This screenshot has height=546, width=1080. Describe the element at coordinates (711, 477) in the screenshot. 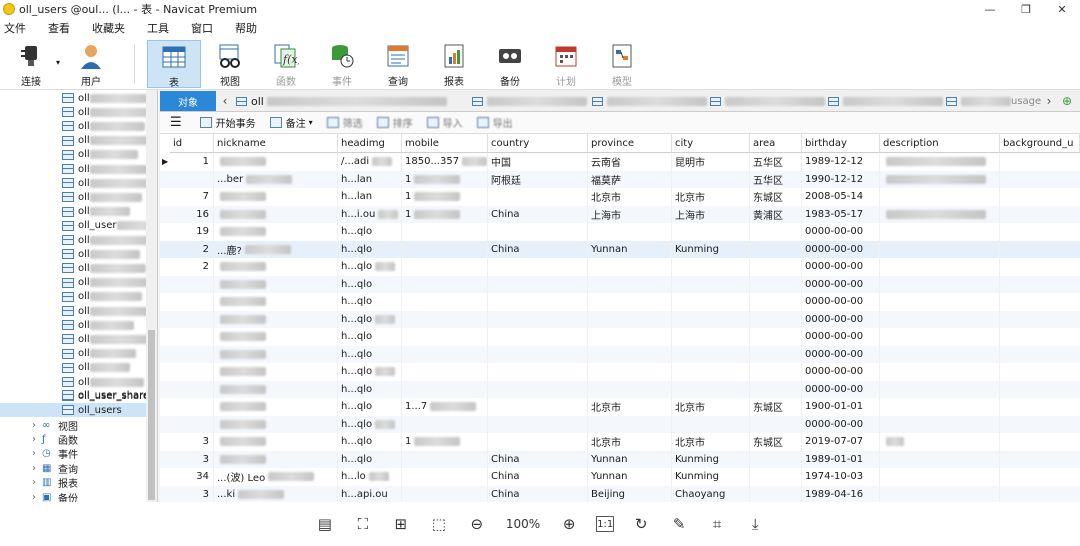

I see `cell-city: Kunming` at that location.